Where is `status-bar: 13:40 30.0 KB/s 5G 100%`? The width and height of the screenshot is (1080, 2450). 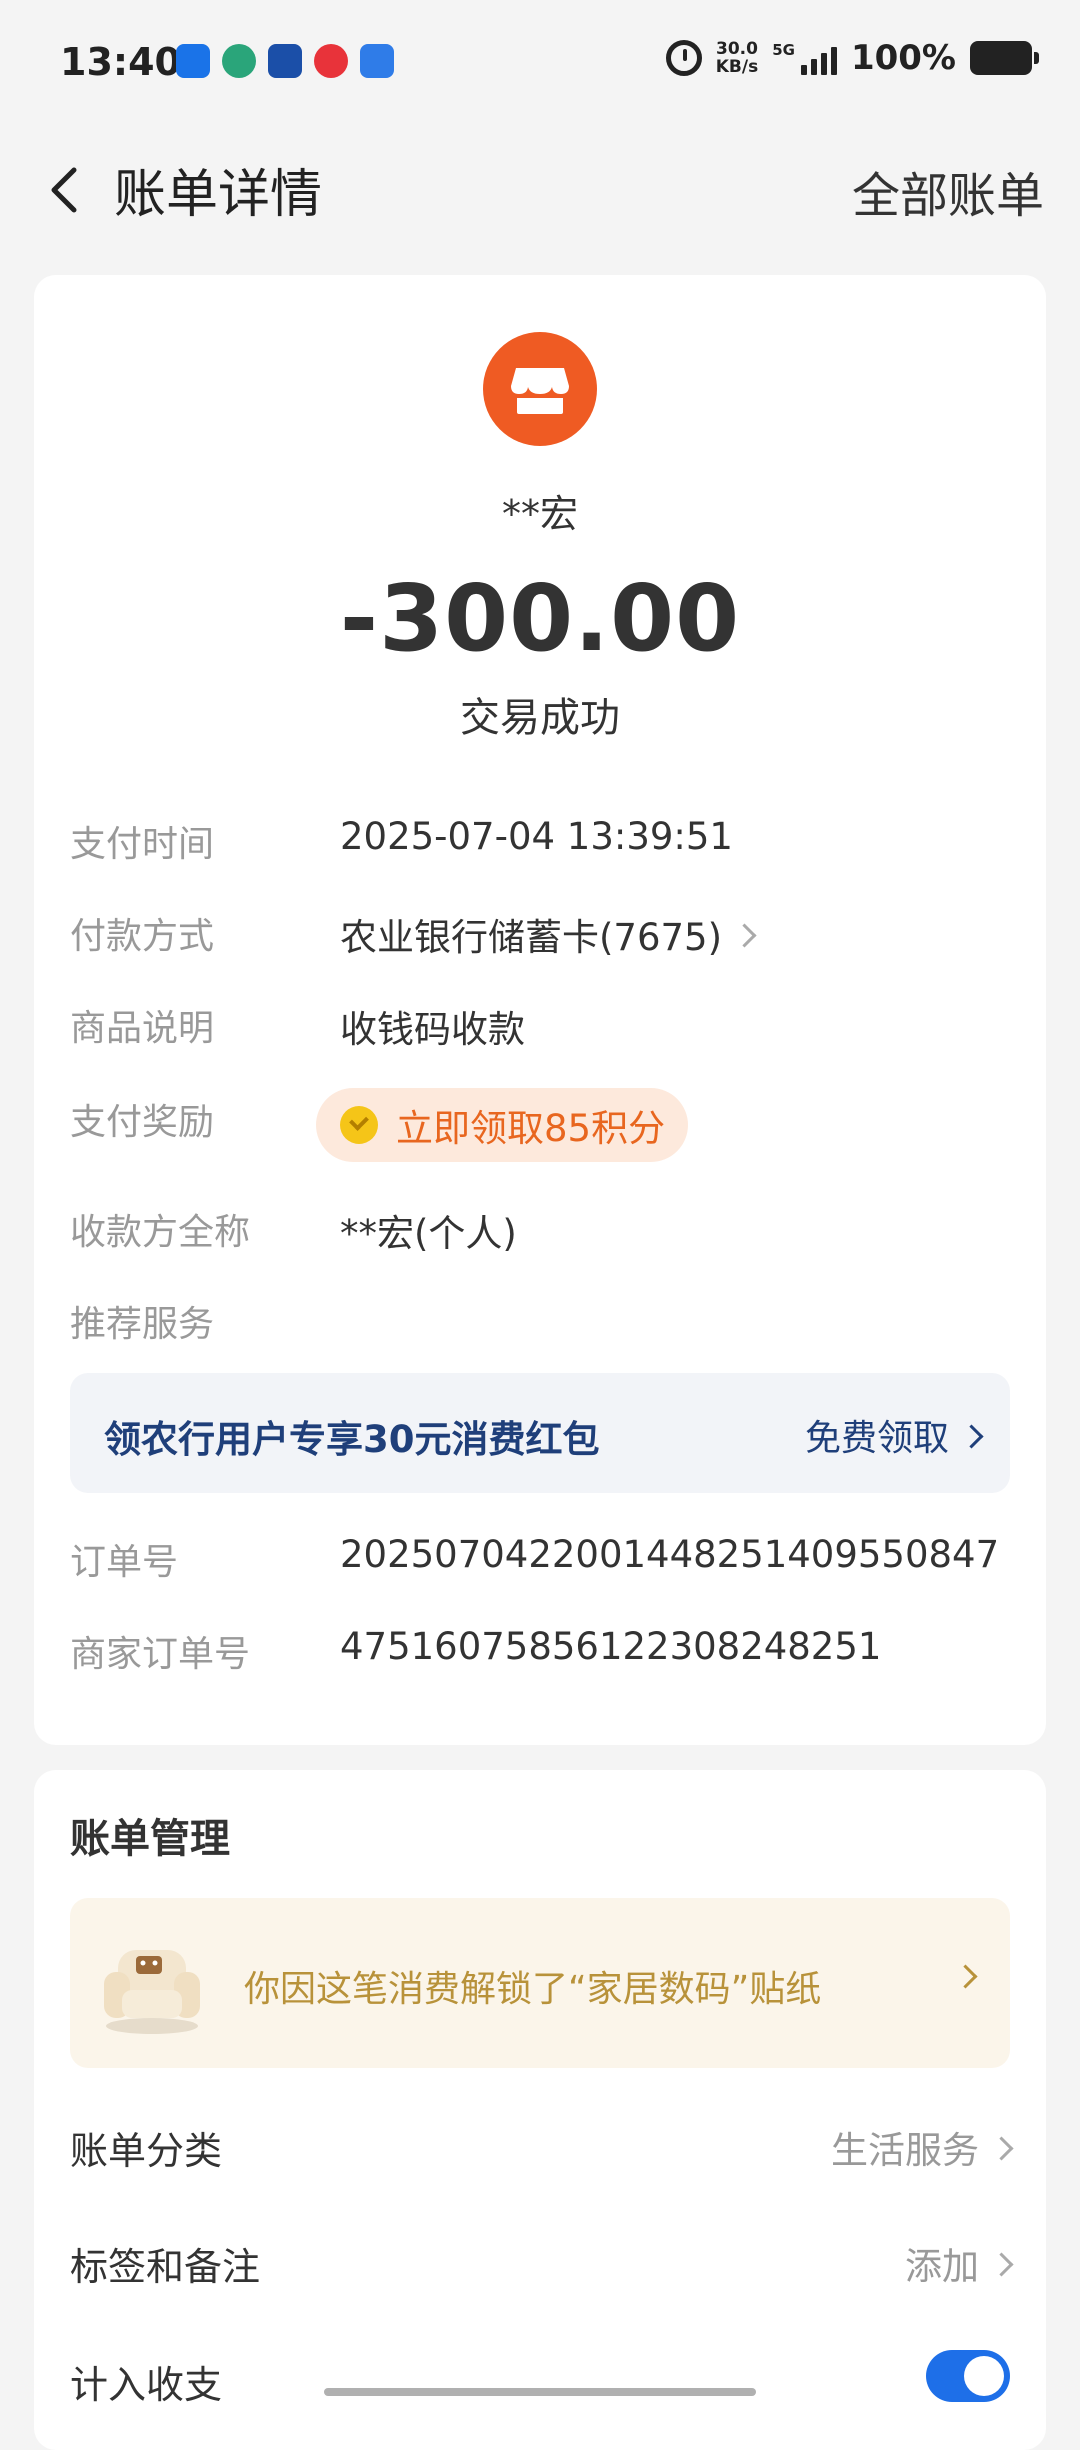 status-bar: 13:40 30.0 KB/s 5G 100% is located at coordinates (540, 65).